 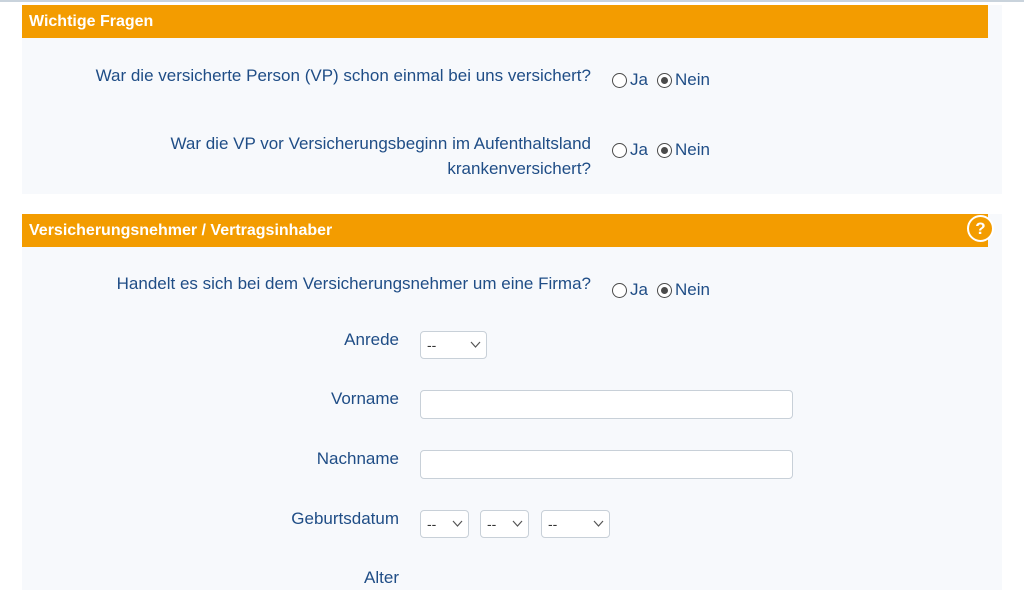 I want to click on question-is-company-radios: Ja Nein, so click(x=665, y=290).